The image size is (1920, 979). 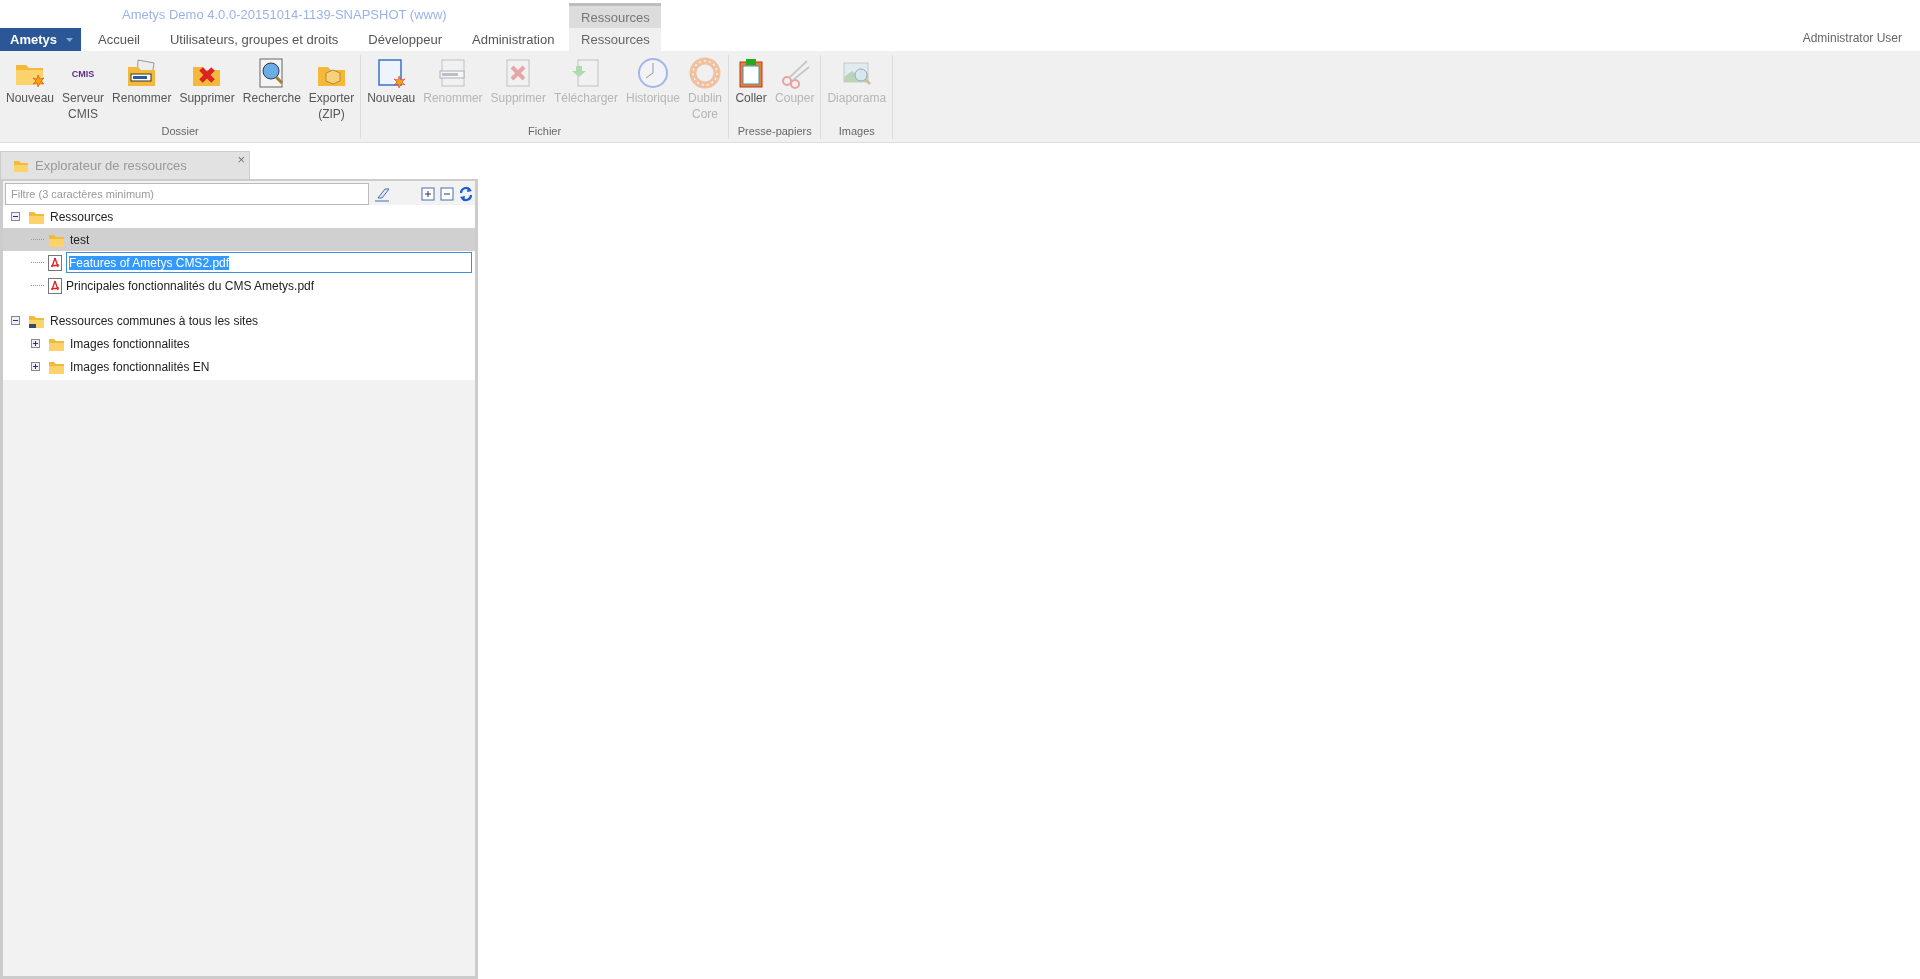 What do you see at coordinates (751, 90) in the screenshot?
I see `ribbon-button: Coller` at bounding box center [751, 90].